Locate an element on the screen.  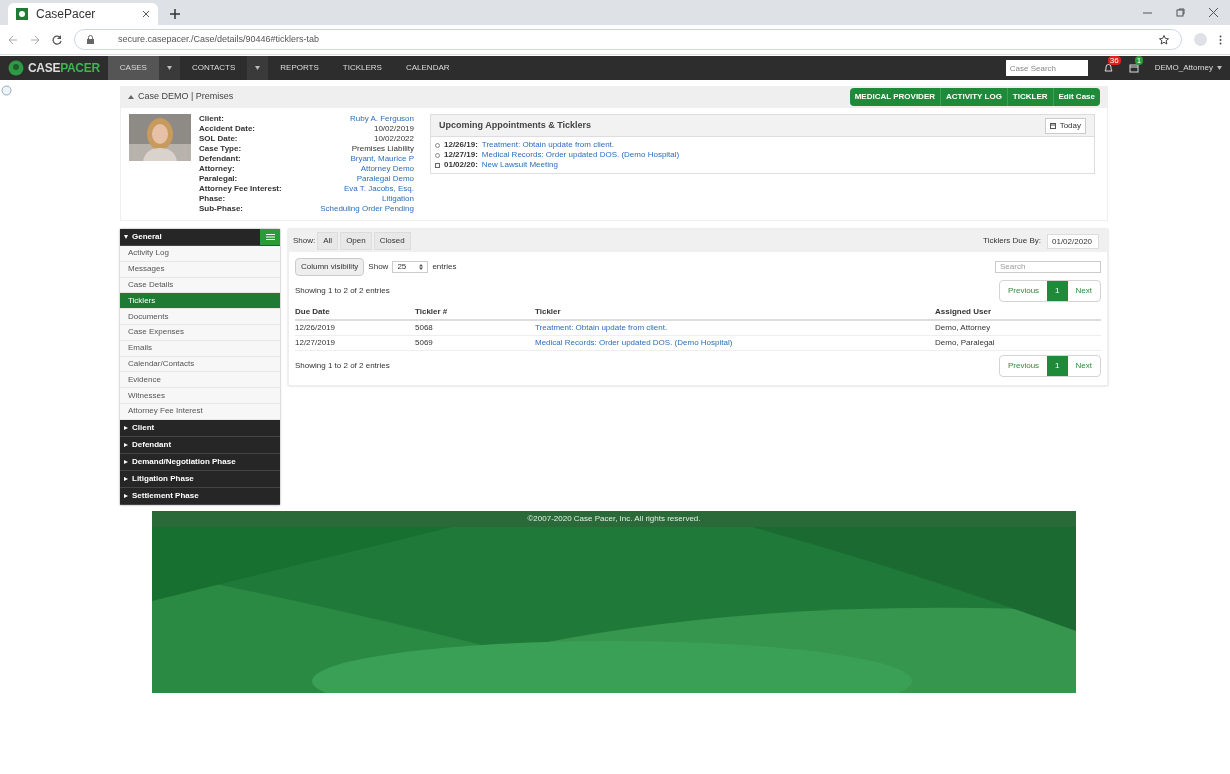
tickler-link: Treatment: Obtain update from client. is located at coordinates (735, 328).